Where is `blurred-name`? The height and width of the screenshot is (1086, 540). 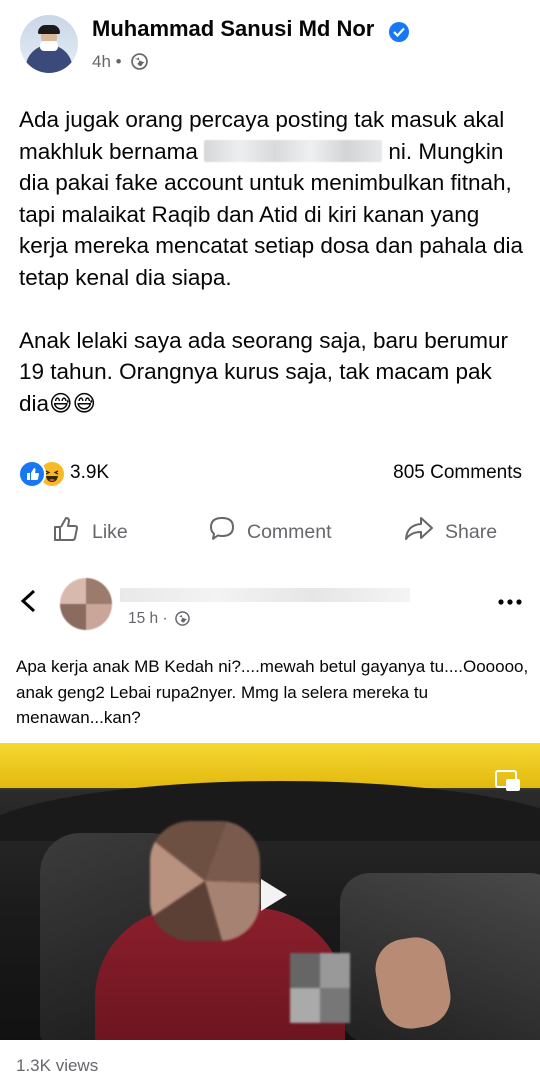
blurred-name is located at coordinates (293, 150).